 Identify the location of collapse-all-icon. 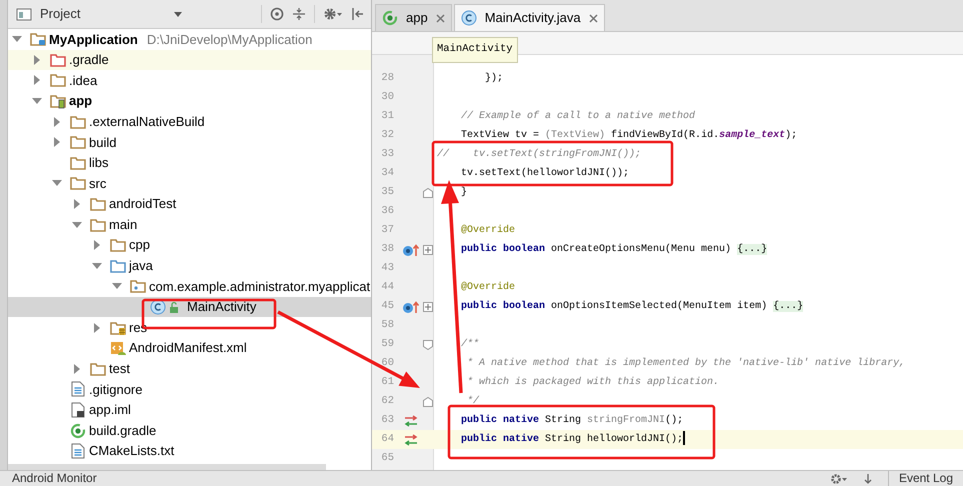
(299, 14).